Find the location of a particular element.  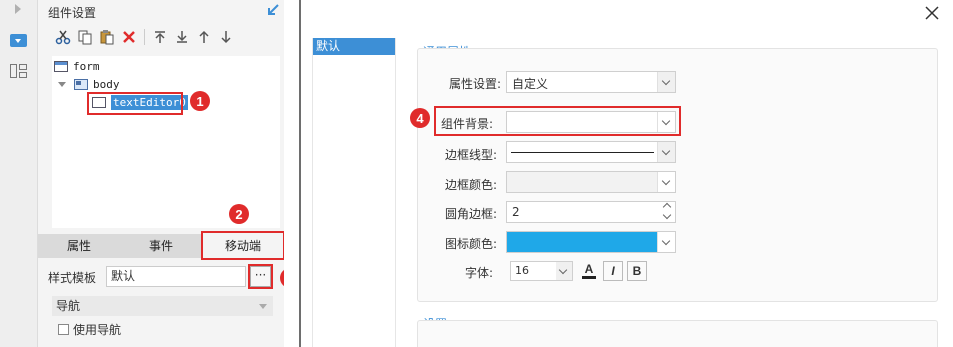

radius-label: 圆角边框: is located at coordinates (470, 214).